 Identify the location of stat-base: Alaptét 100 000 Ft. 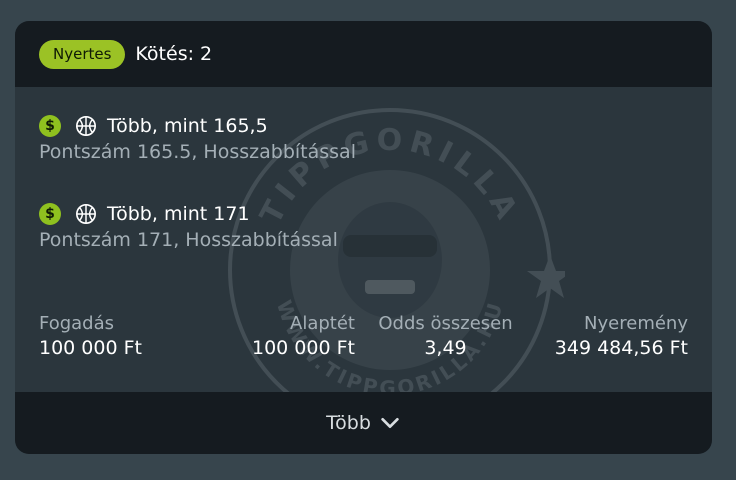
(290, 336).